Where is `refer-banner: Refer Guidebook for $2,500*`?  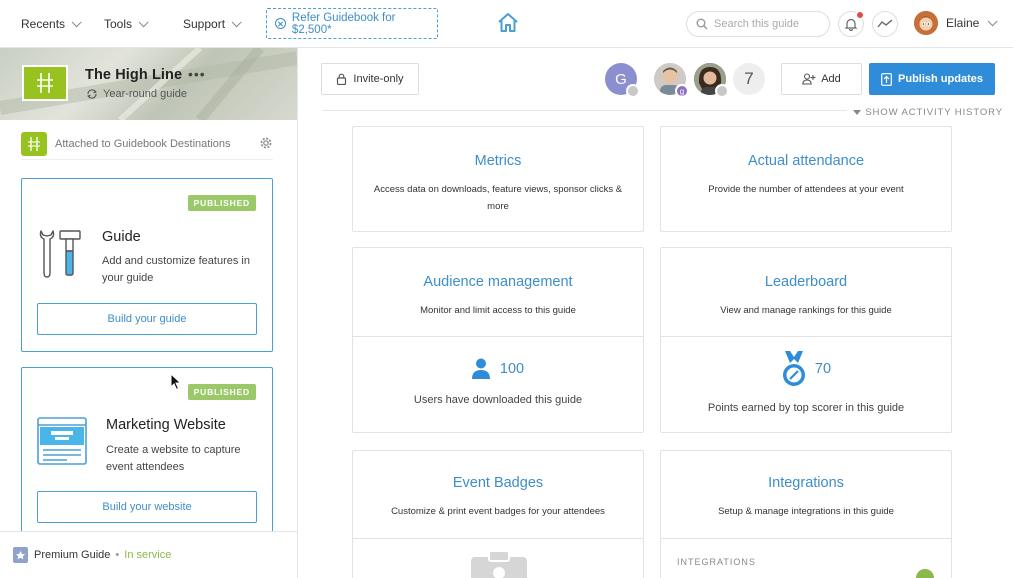 refer-banner: Refer Guidebook for $2,500* is located at coordinates (352, 23).